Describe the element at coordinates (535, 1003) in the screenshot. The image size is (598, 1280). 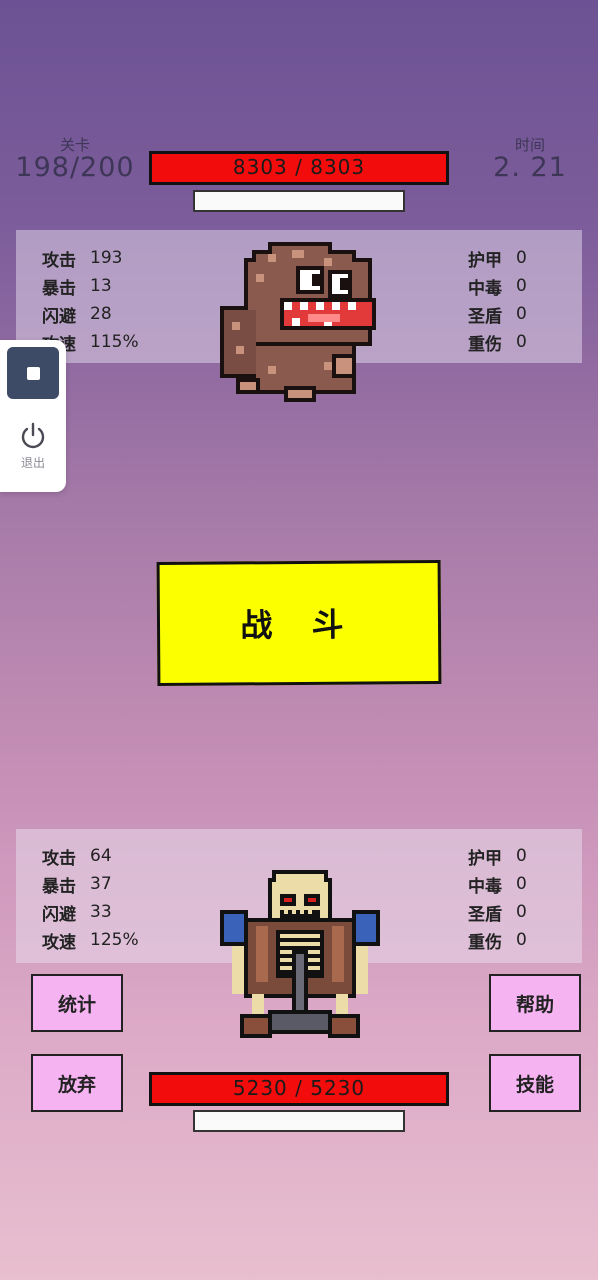
I see `help-button: 帮助` at that location.